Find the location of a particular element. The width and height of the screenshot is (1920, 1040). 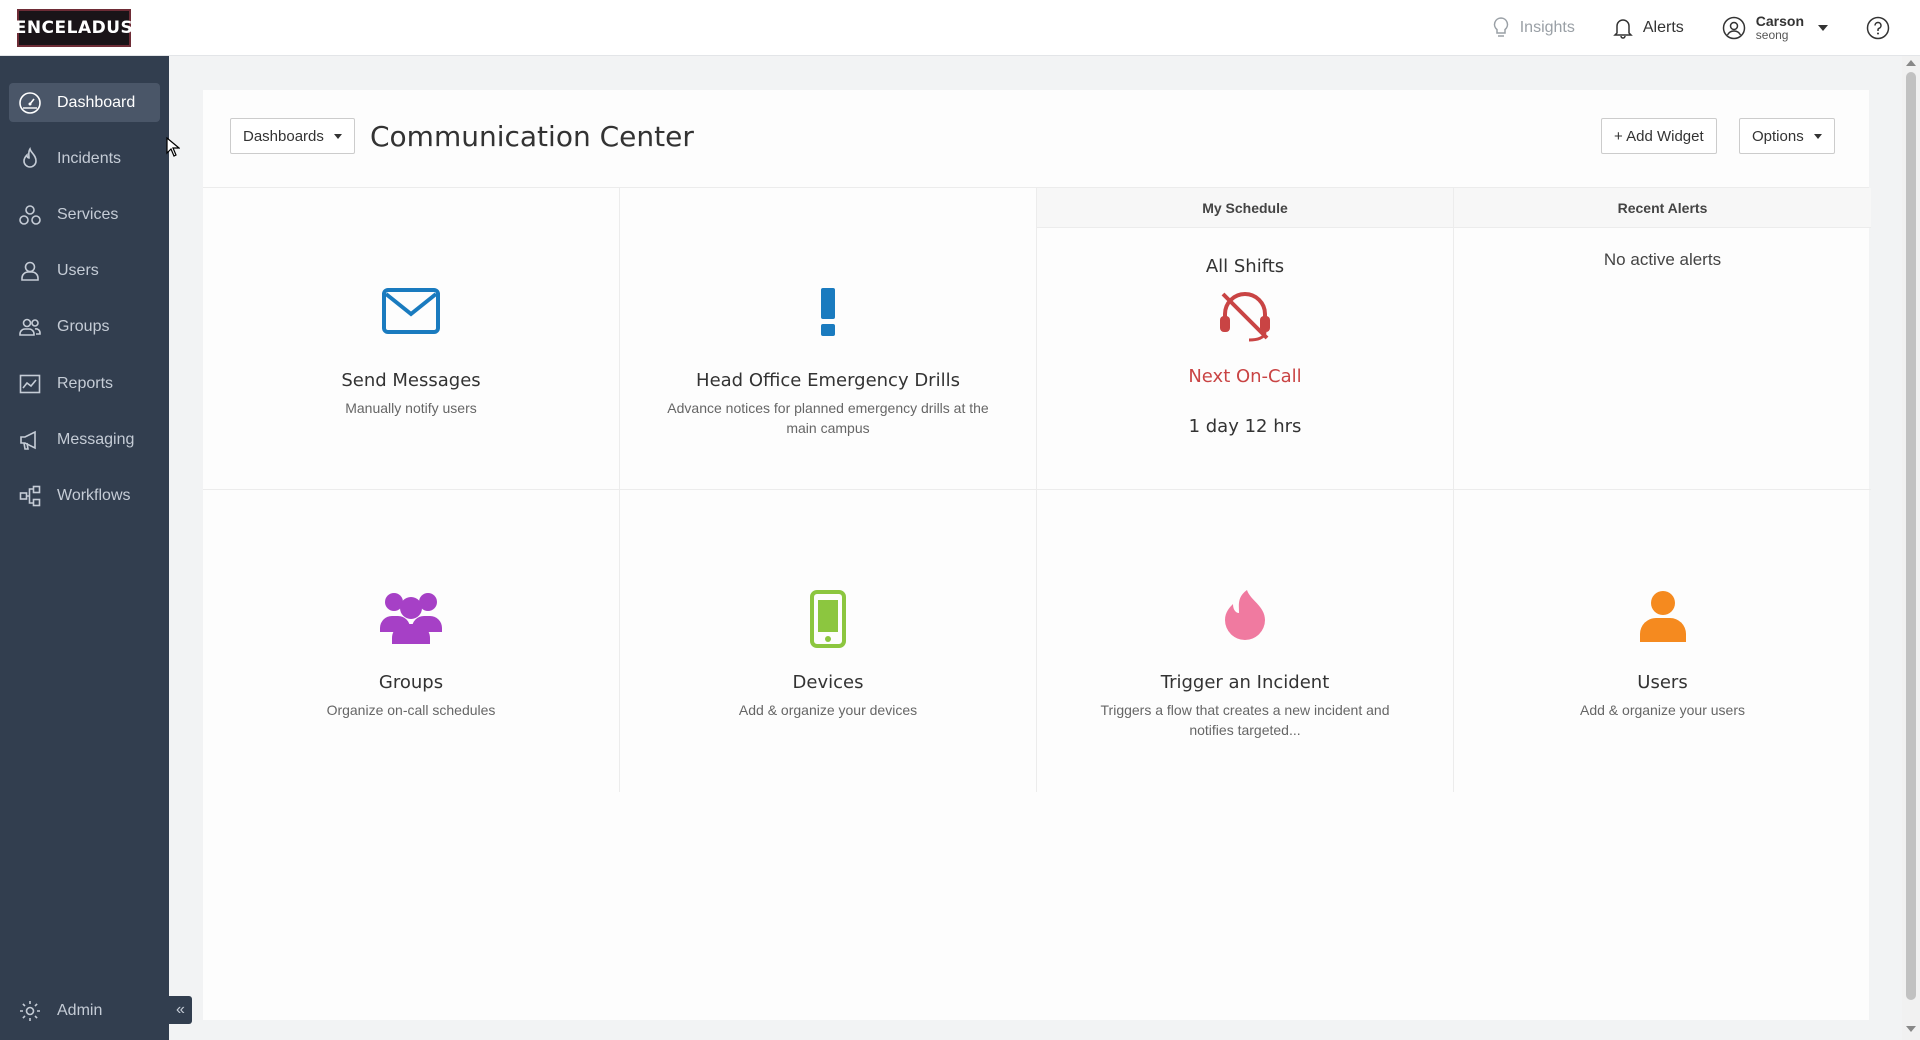

brand-logo-text: ENCELADUS is located at coordinates (74, 28).